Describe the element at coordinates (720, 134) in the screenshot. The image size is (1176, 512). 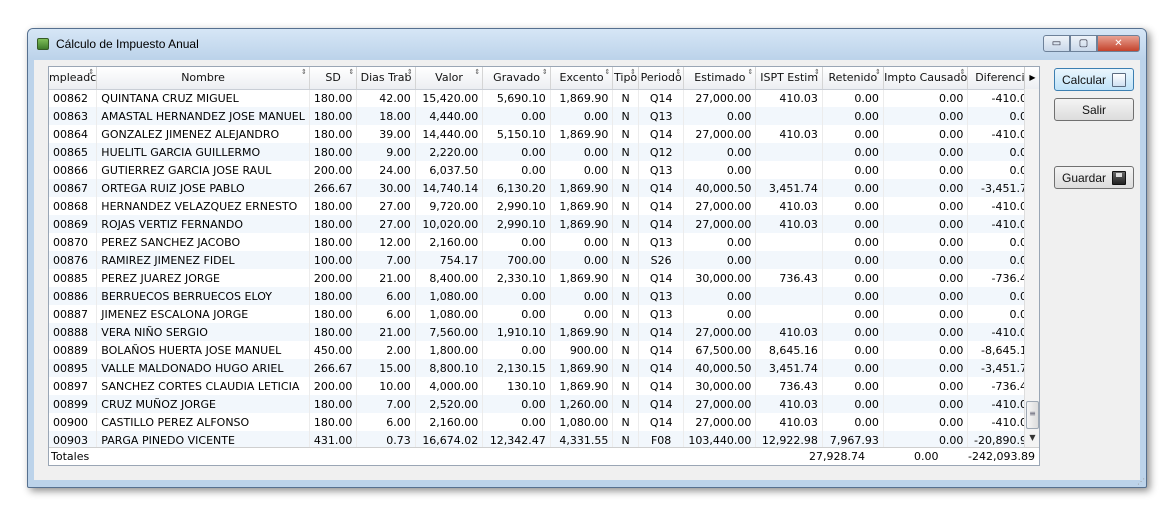
I see `table-cell: 27,000.00` at that location.